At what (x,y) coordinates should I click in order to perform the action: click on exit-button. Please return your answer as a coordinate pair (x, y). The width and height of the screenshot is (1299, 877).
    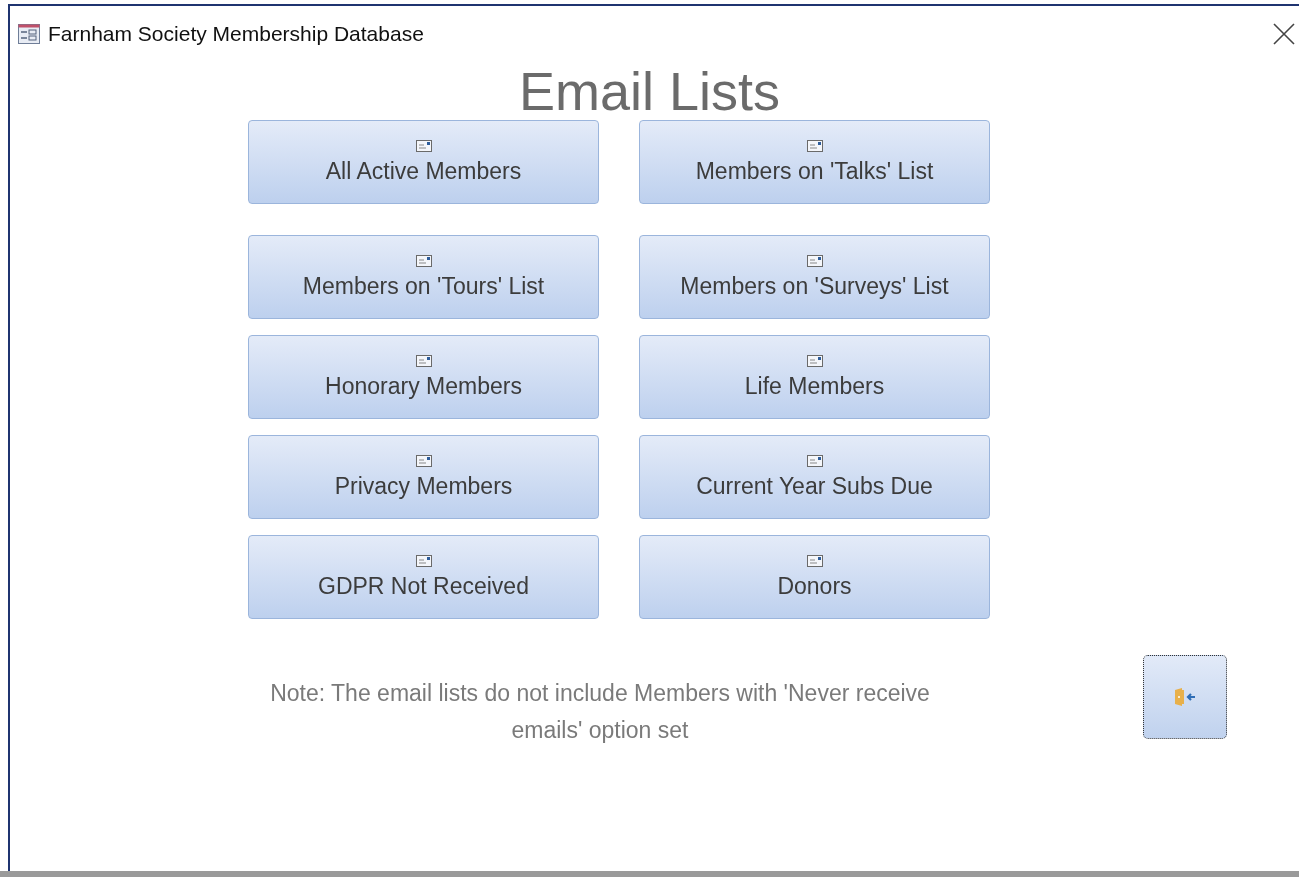
    Looking at the image, I should click on (1185, 697).